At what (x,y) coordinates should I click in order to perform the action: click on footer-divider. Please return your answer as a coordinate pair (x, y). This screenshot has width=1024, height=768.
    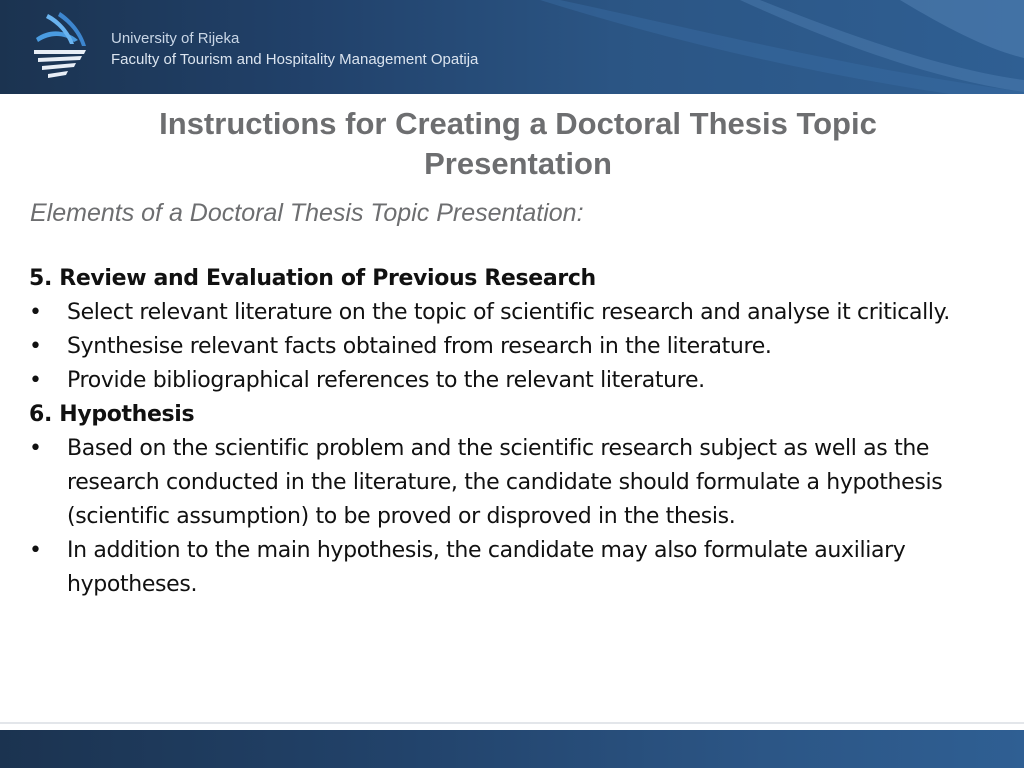
    Looking at the image, I should click on (512, 723).